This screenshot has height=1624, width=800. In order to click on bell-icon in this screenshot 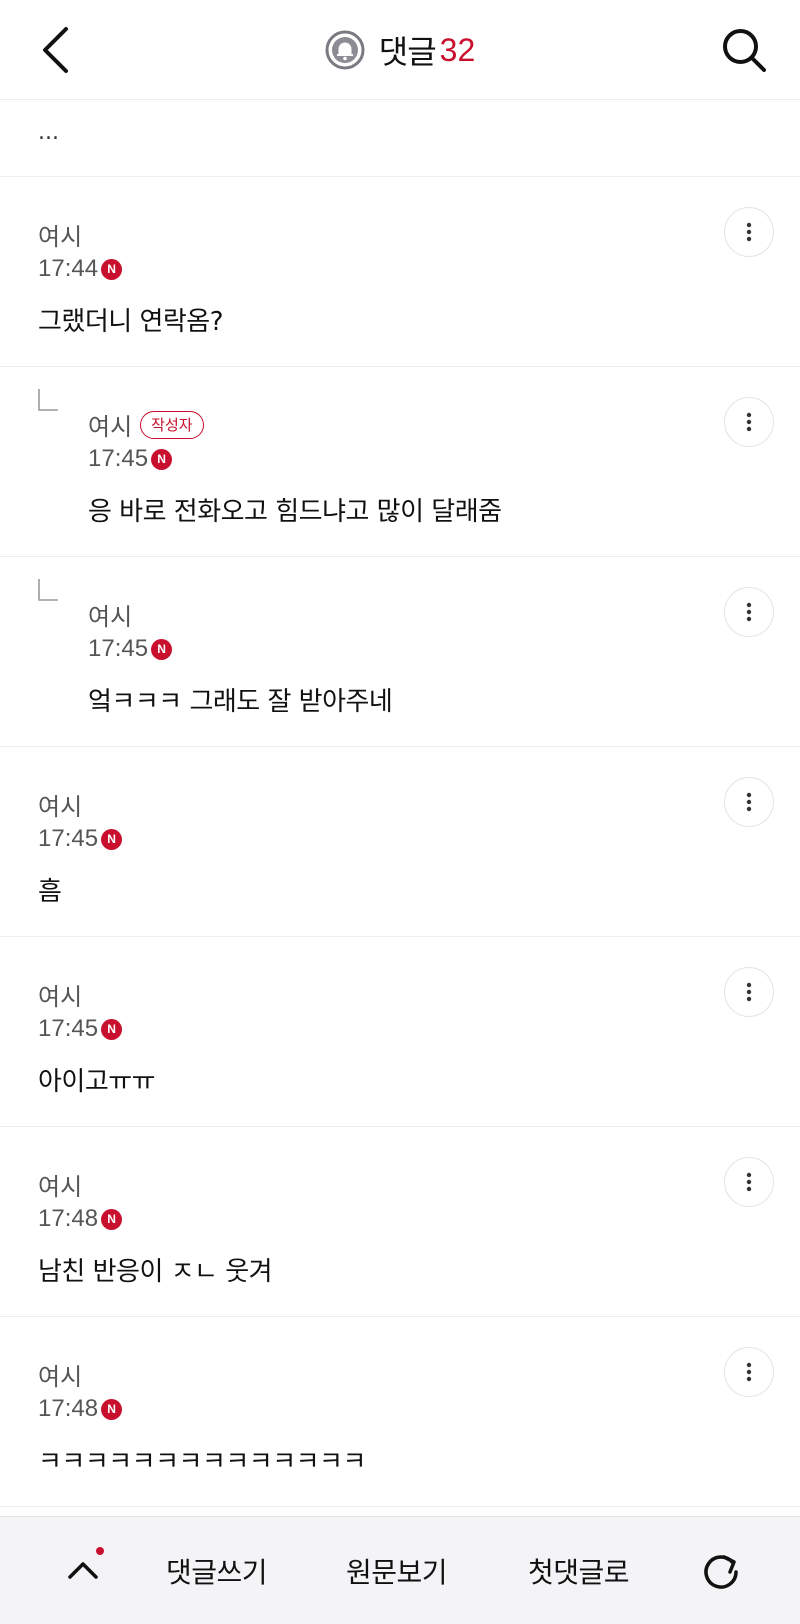, I will do `click(345, 50)`.